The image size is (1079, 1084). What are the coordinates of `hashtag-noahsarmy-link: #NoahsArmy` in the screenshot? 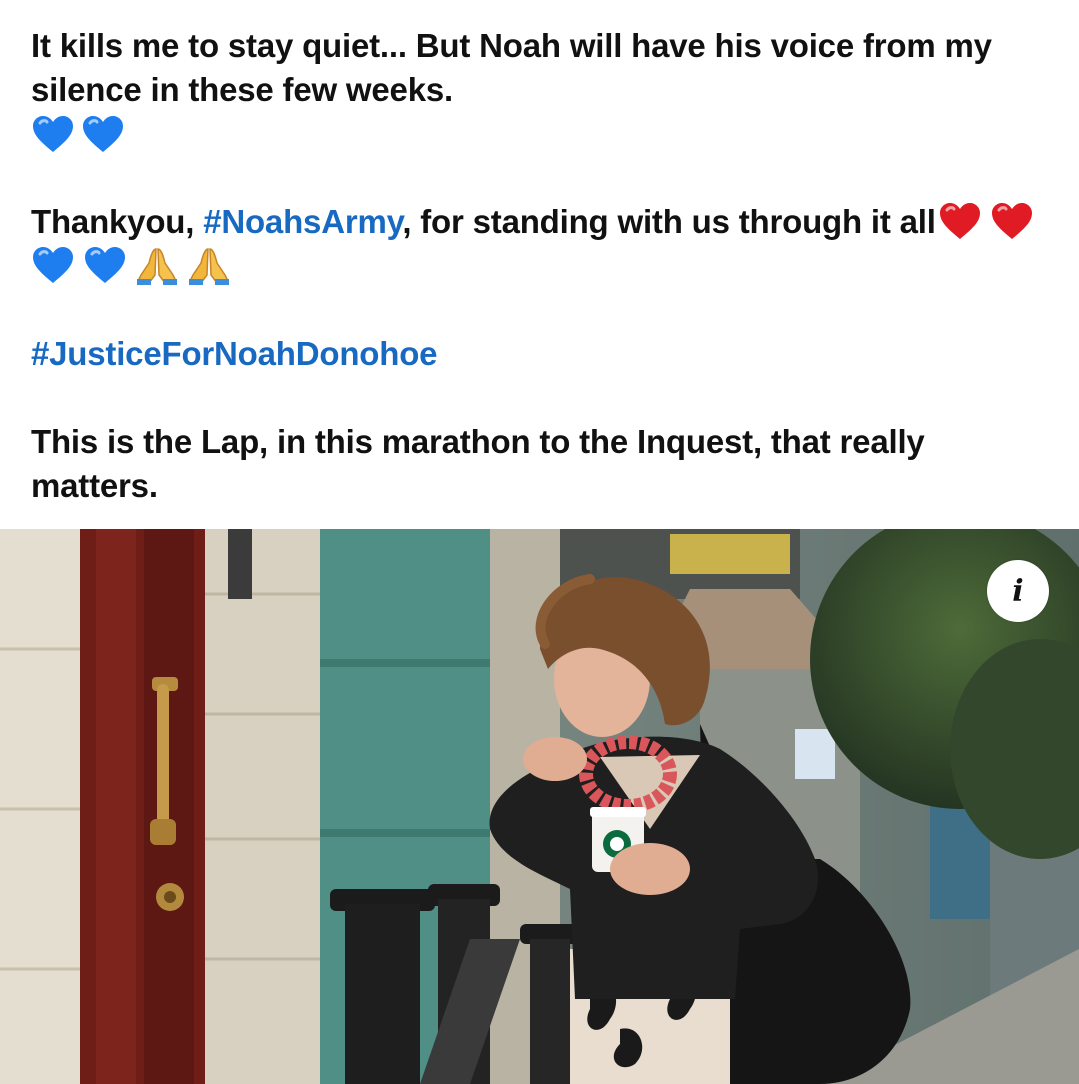 It's located at (302, 221).